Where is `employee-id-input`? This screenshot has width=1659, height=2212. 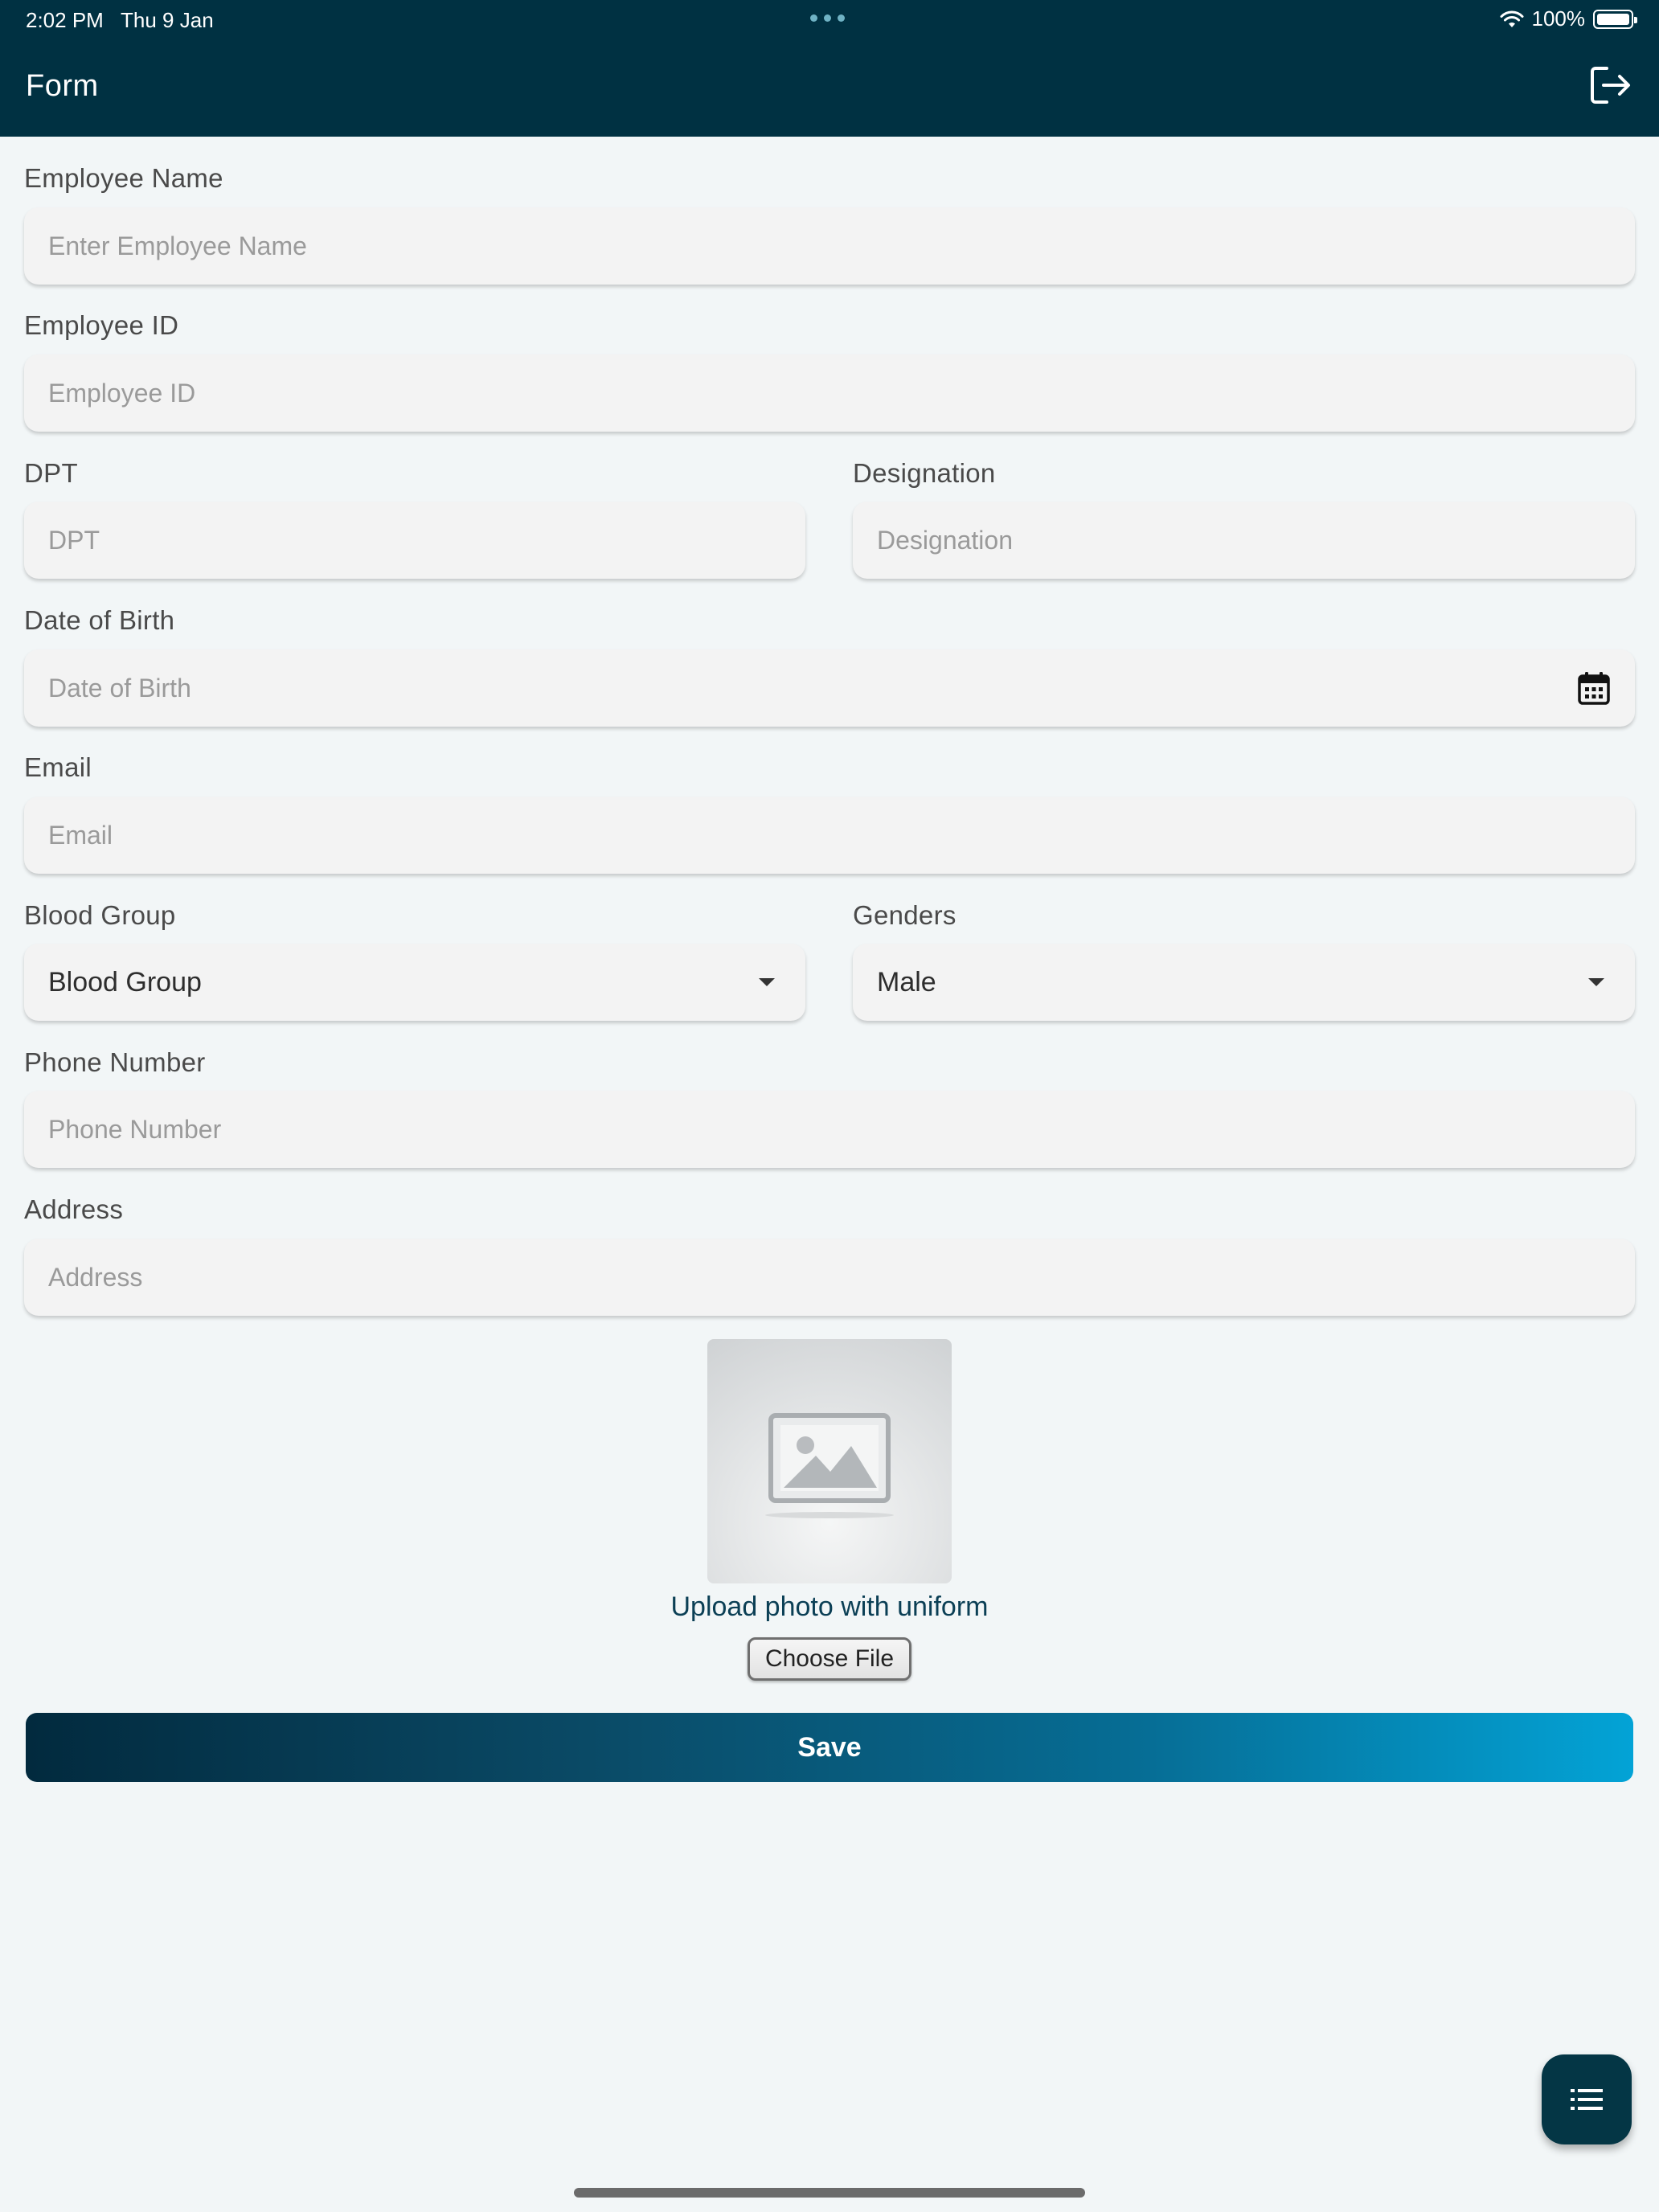 employee-id-input is located at coordinates (829, 393).